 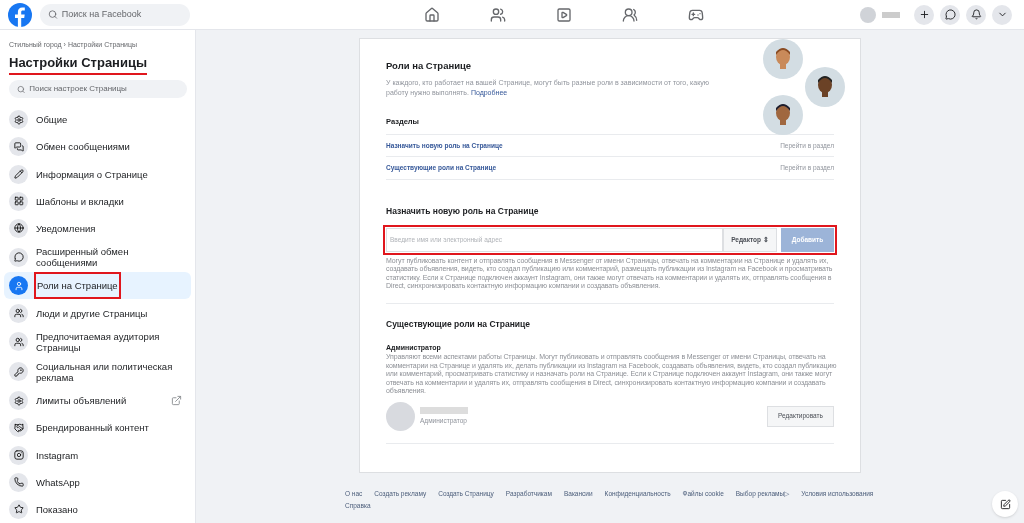 I want to click on phone-icon, so click(x=18, y=482).